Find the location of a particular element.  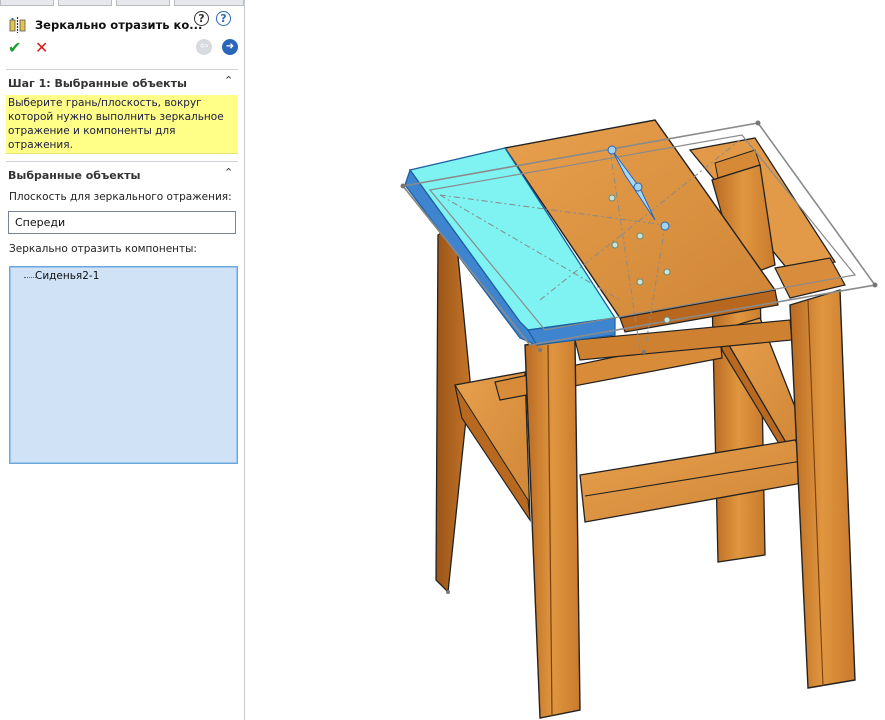

leg-front-left is located at coordinates (552, 529).